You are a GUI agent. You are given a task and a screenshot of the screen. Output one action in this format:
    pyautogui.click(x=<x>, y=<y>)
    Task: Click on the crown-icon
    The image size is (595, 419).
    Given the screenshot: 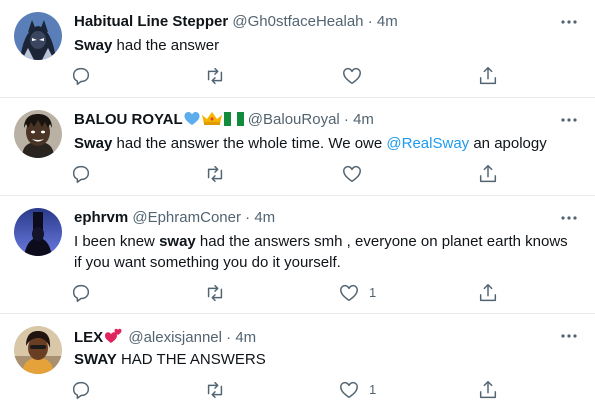 What is the action you would take?
    pyautogui.click(x=211, y=118)
    